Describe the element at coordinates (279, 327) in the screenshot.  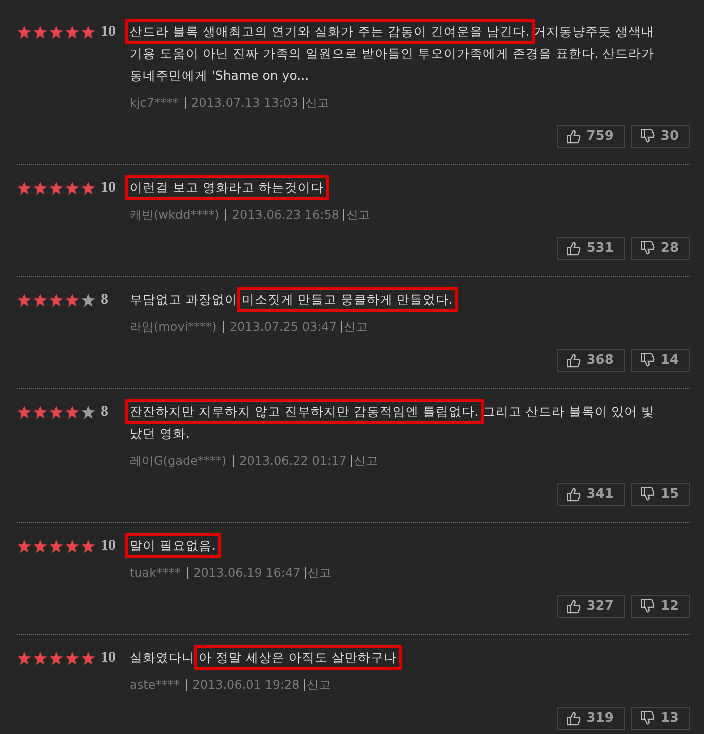
I see `review-date: 2013.07.25 03:47` at that location.